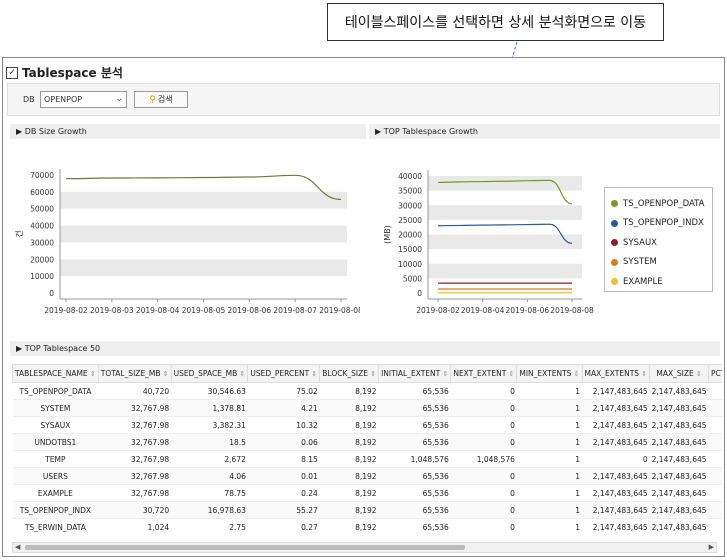 The image size is (727, 560). I want to click on y-axis-label: 건, so click(19, 233).